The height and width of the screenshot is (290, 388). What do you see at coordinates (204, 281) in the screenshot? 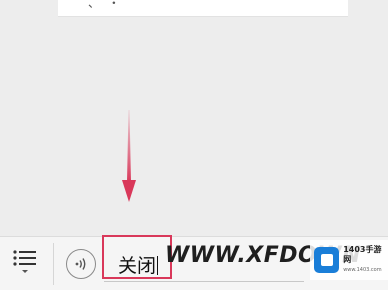
I see `input-underline` at bounding box center [204, 281].